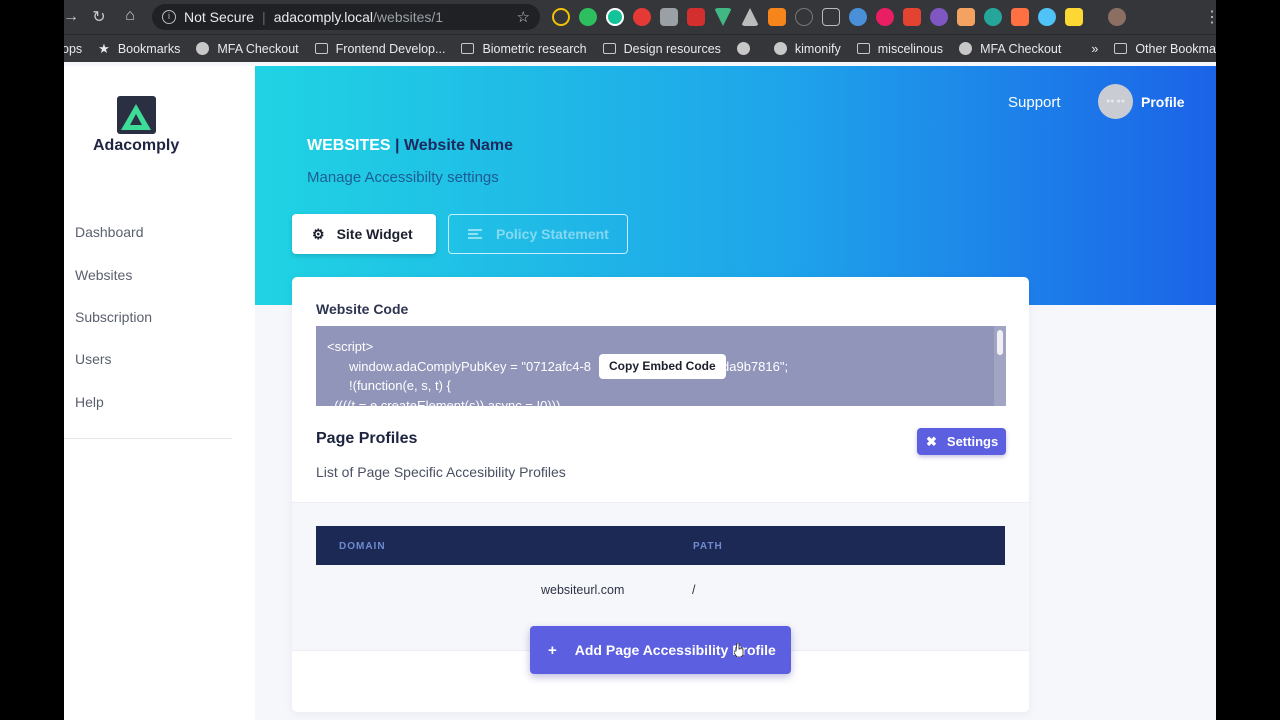 This screenshot has width=1280, height=720. I want to click on bookmark-label: ops, so click(73, 48).